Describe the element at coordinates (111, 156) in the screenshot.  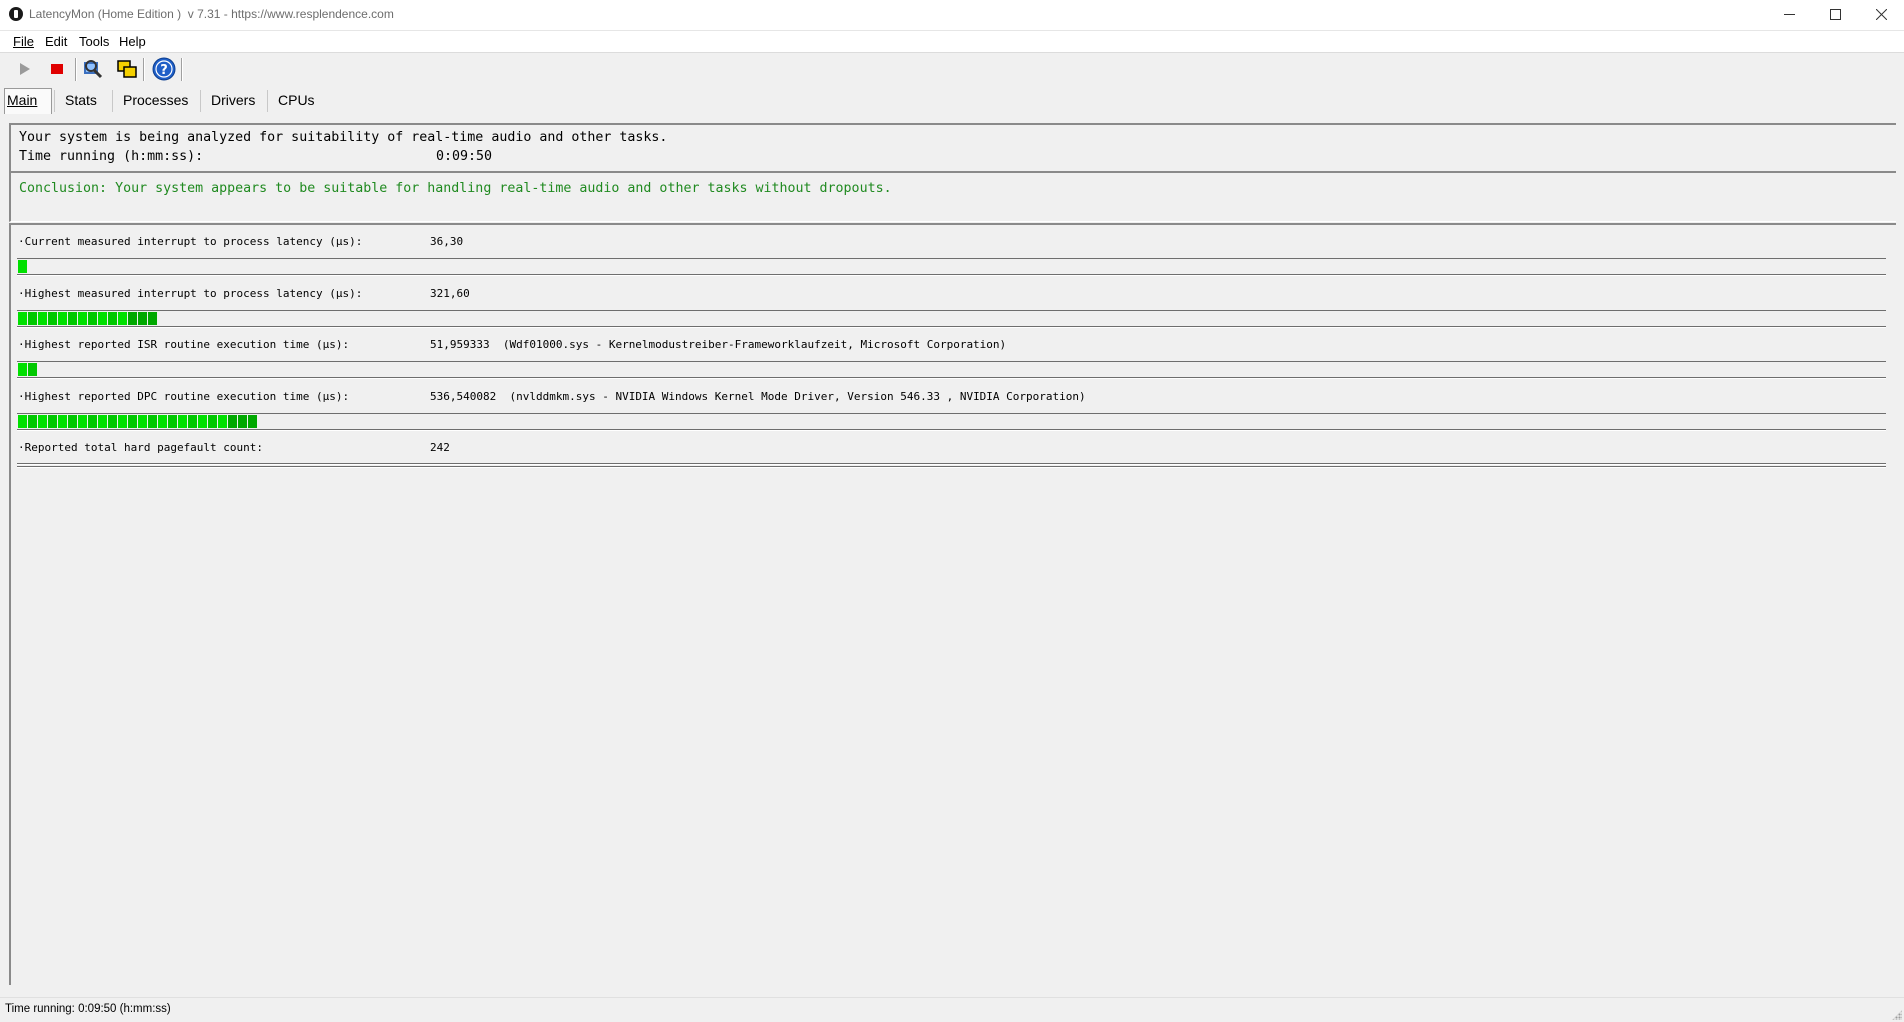
I see `time-running-label: Time running (h:mm:ss):` at that location.